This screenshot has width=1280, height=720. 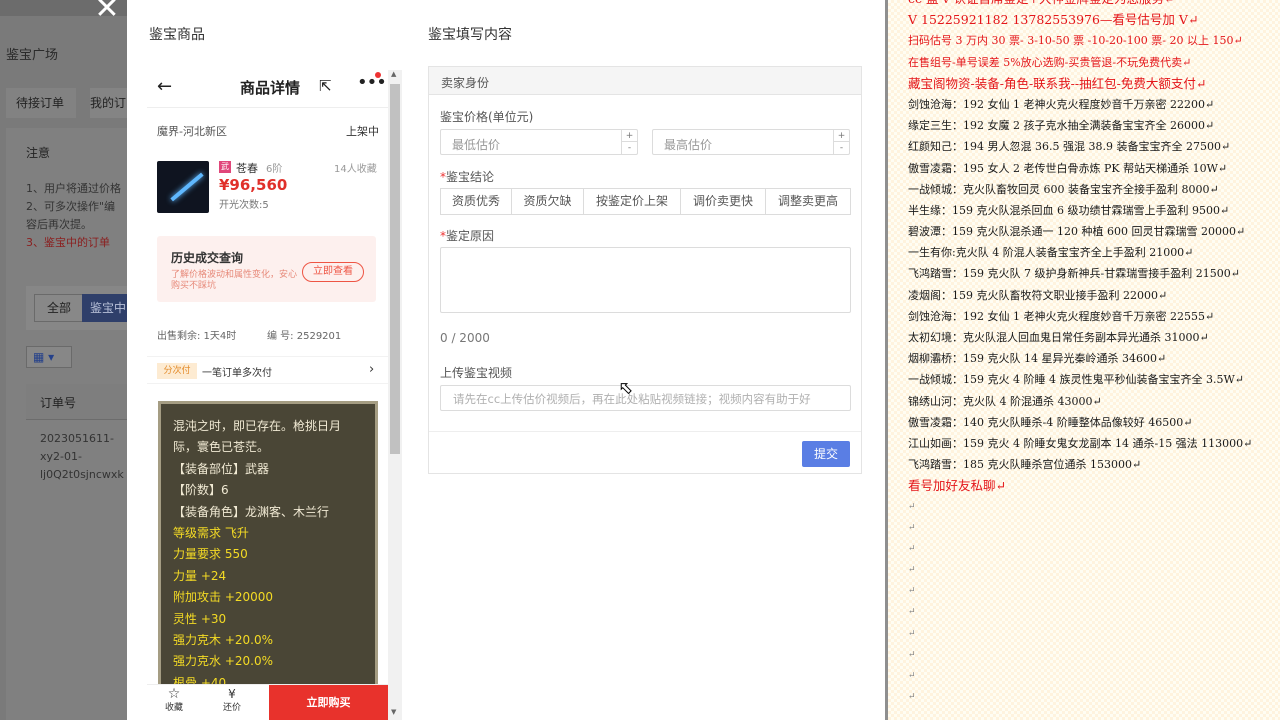 What do you see at coordinates (200, 575) in the screenshot?
I see `description-line: 力量 +24` at bounding box center [200, 575].